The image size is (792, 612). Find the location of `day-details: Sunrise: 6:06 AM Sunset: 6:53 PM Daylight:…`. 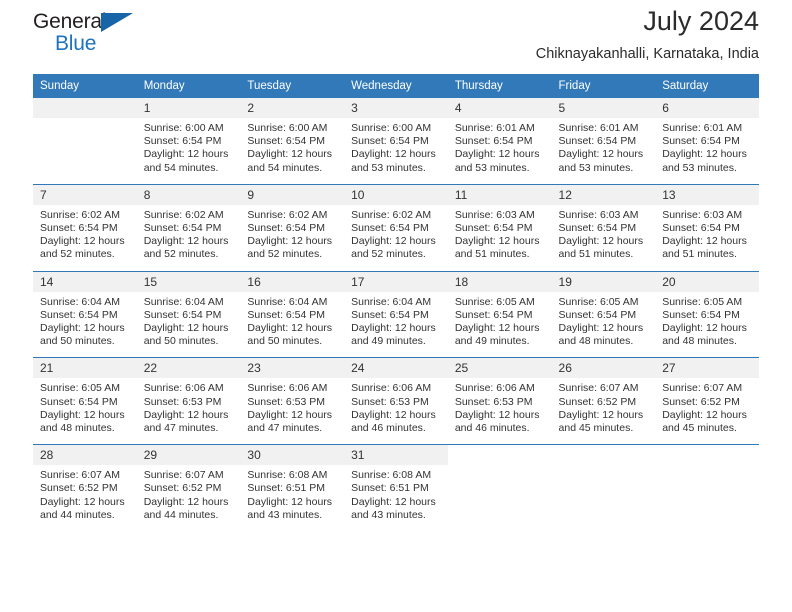

day-details: Sunrise: 6:06 AM Sunset: 6:53 PM Daylight:… is located at coordinates (292, 406).